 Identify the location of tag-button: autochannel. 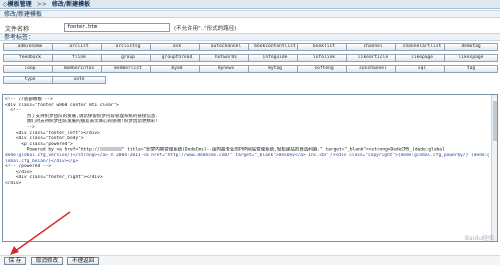
(226, 47).